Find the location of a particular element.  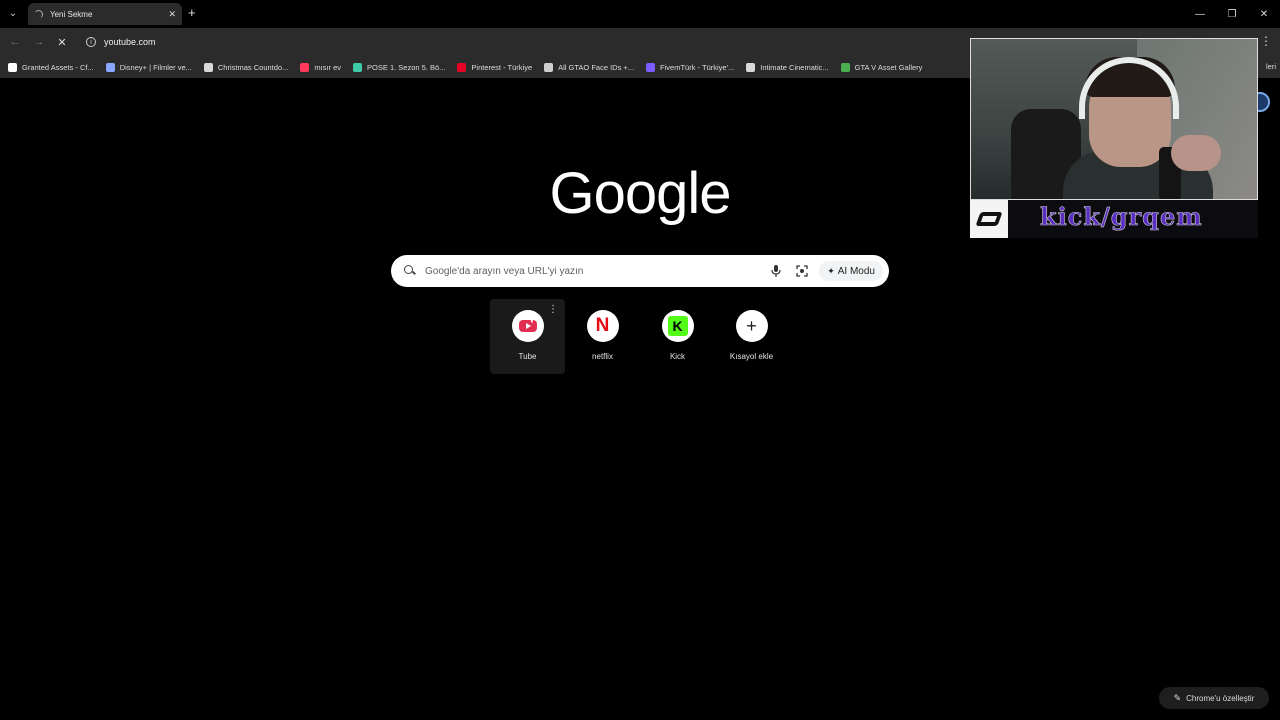

kick-icon: K is located at coordinates (677, 326).